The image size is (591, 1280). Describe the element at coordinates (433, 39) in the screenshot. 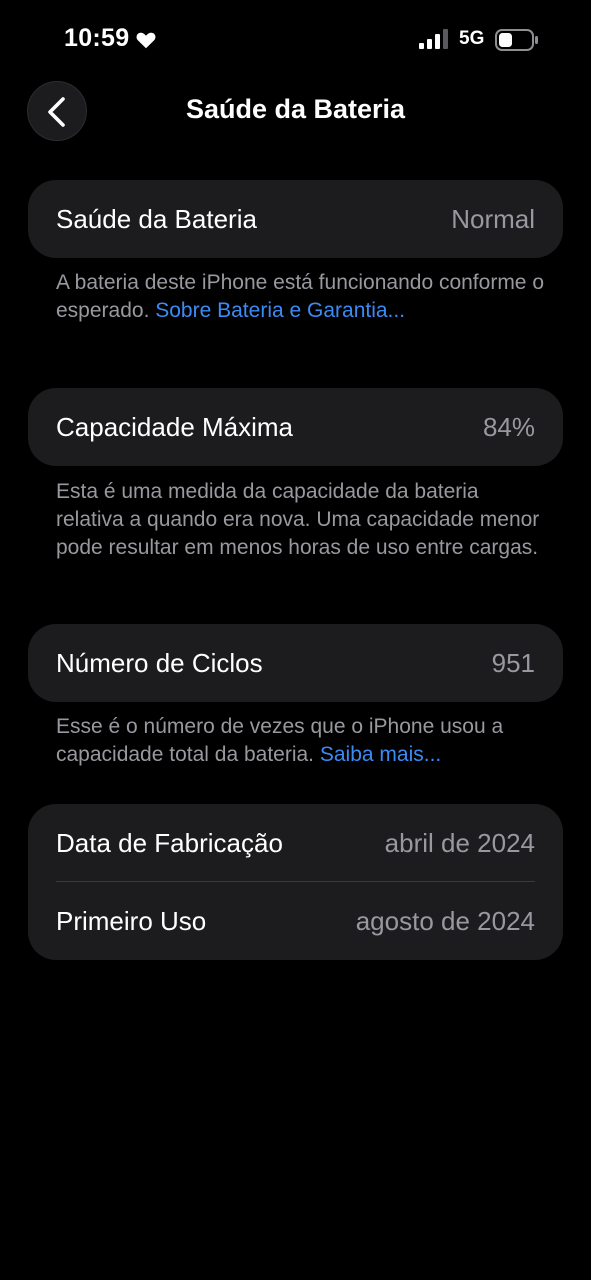

I see `signal-icon` at that location.